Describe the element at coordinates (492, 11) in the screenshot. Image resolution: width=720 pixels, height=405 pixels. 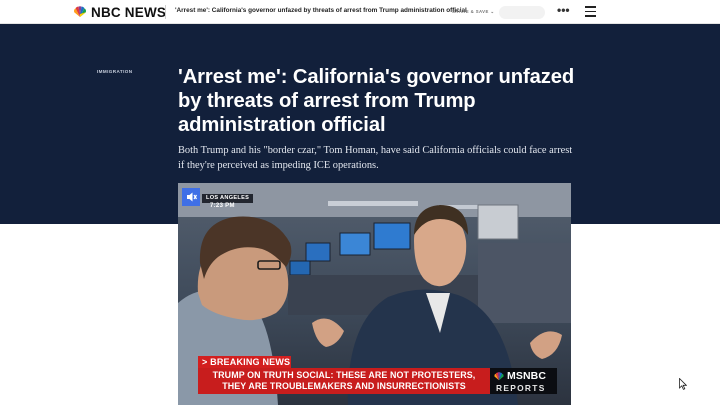
I see `chevron-down-icon: ⌄` at that location.